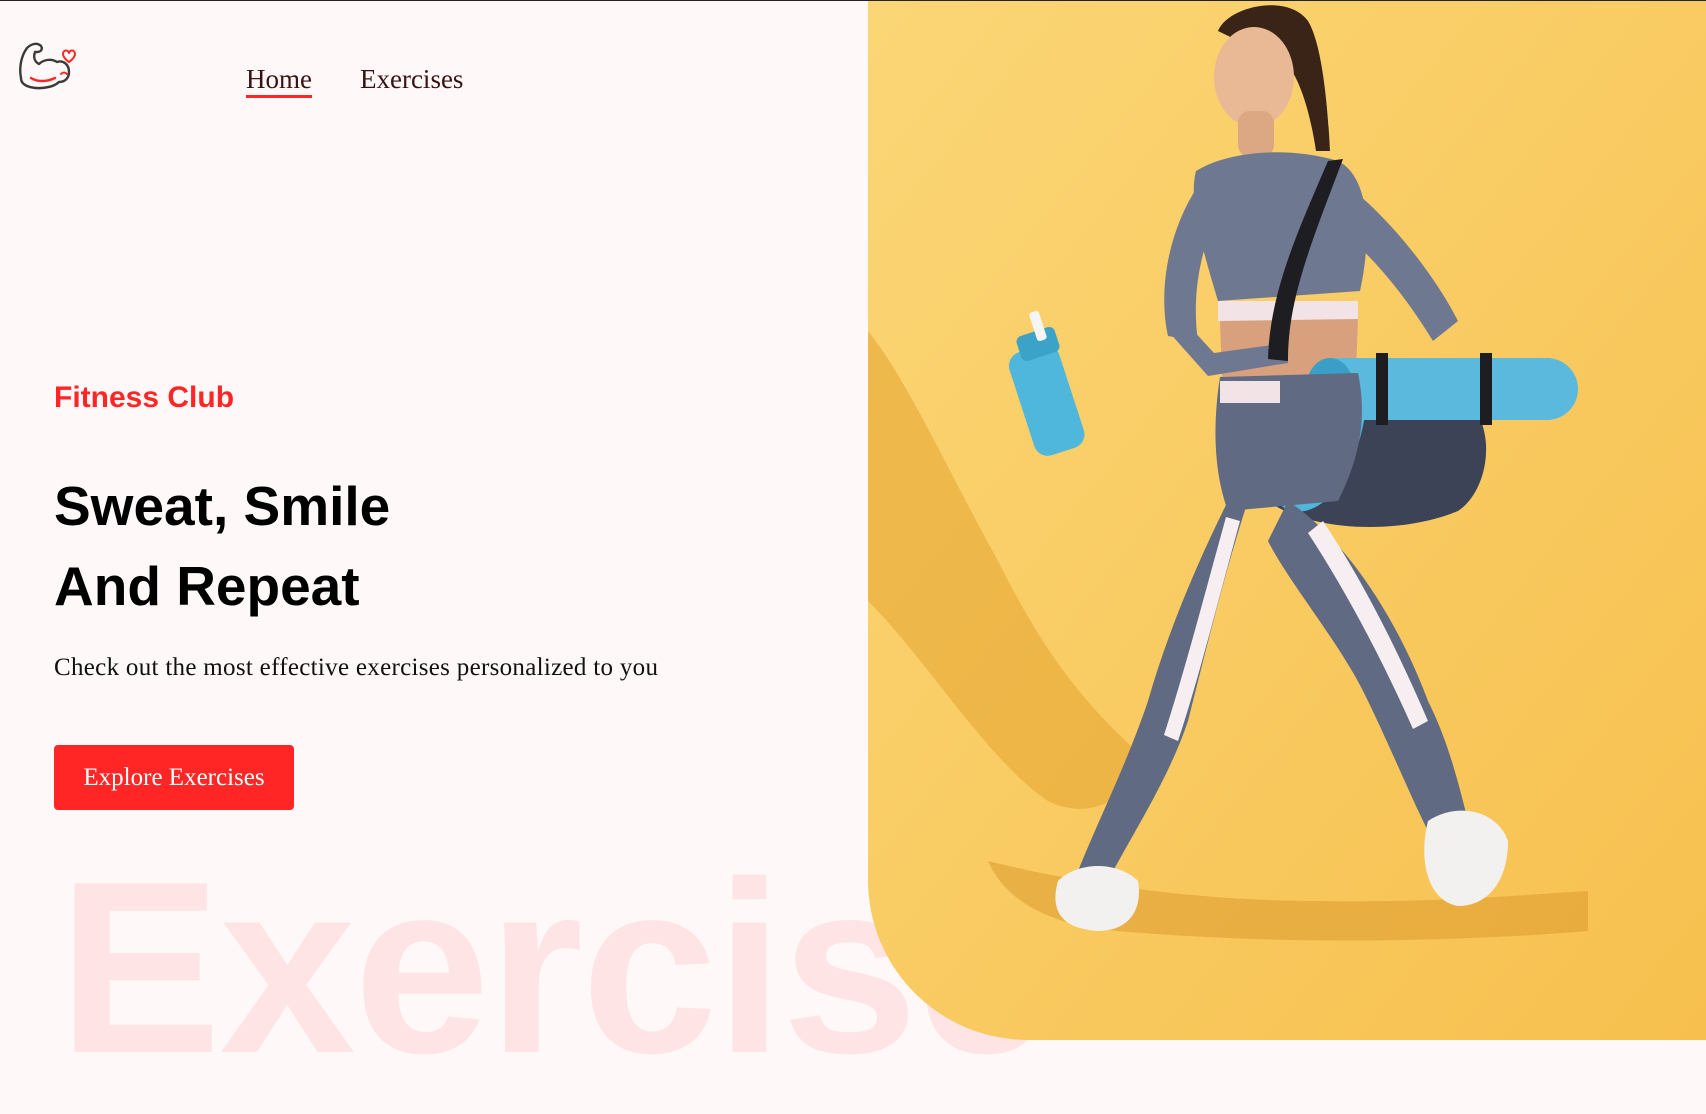 This screenshot has width=1706, height=1114. Describe the element at coordinates (47, 66) in the screenshot. I see `logo-icon` at that location.